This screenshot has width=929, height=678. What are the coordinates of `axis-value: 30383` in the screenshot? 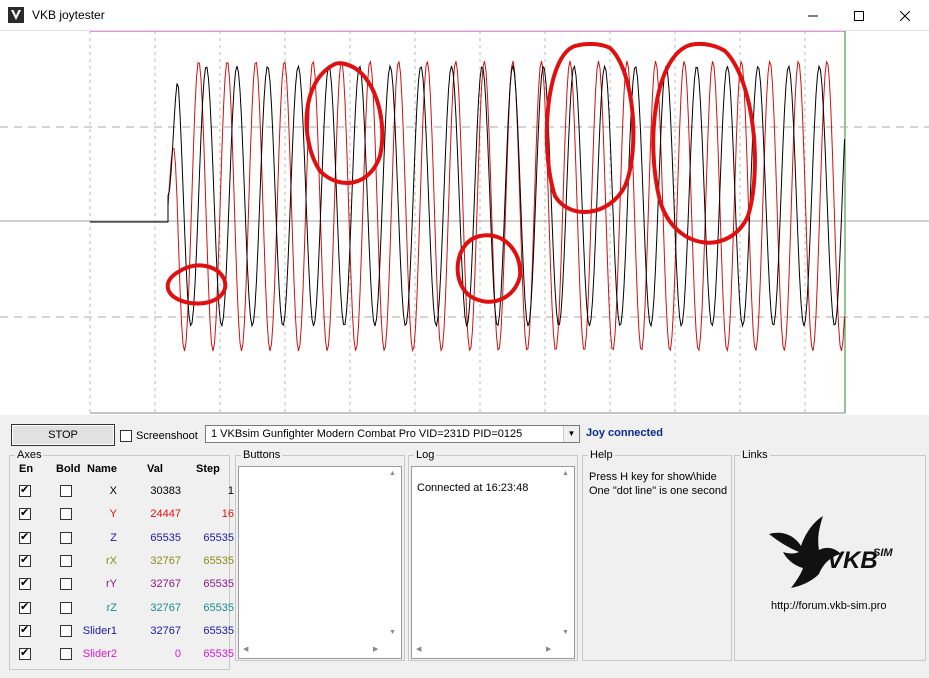 It's located at (165, 491).